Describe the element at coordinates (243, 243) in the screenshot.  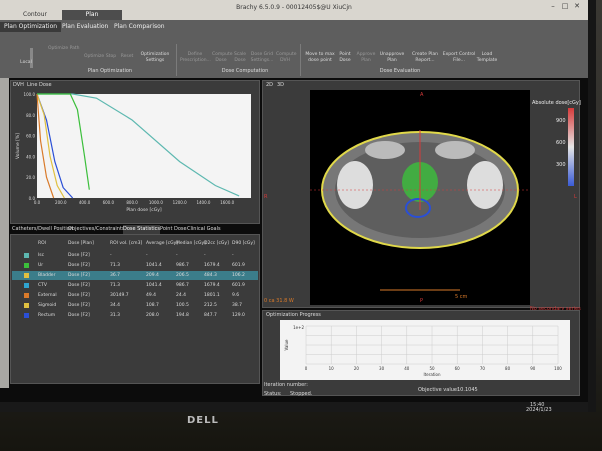
I see `col-d90: D90 [cGy]` at that location.